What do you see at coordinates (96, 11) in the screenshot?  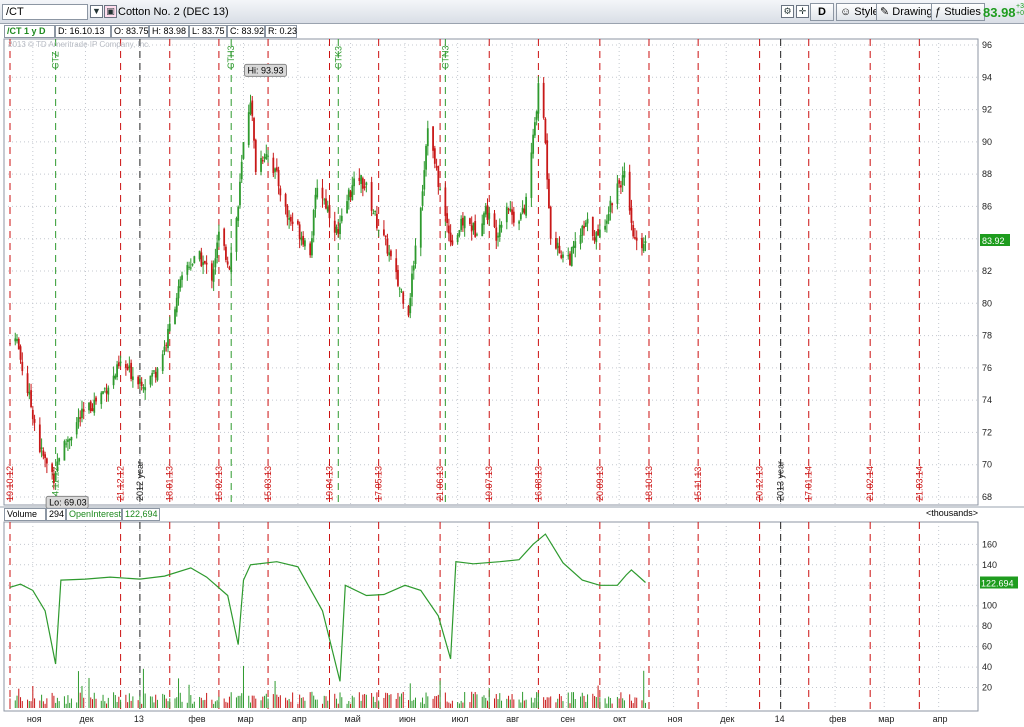 I see `symbol-dropdown-icon: ▼` at bounding box center [96, 11].